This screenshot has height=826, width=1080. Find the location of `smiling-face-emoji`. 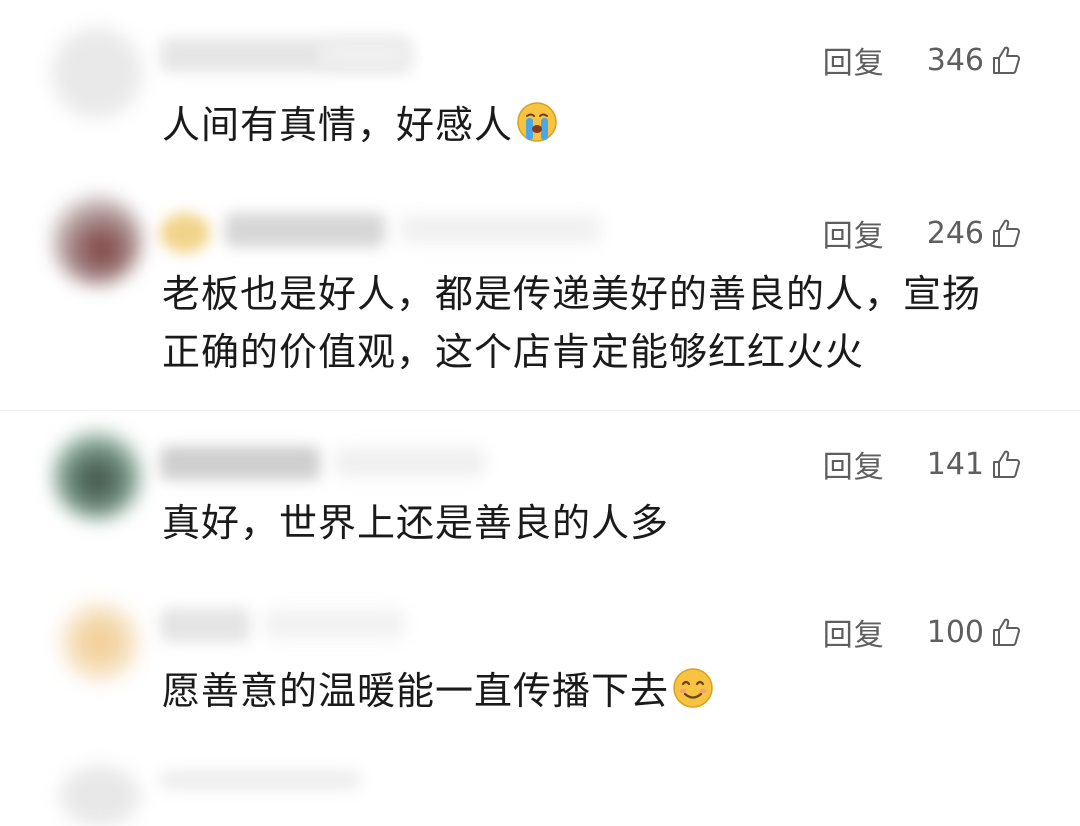

smiling-face-emoji is located at coordinates (693, 688).